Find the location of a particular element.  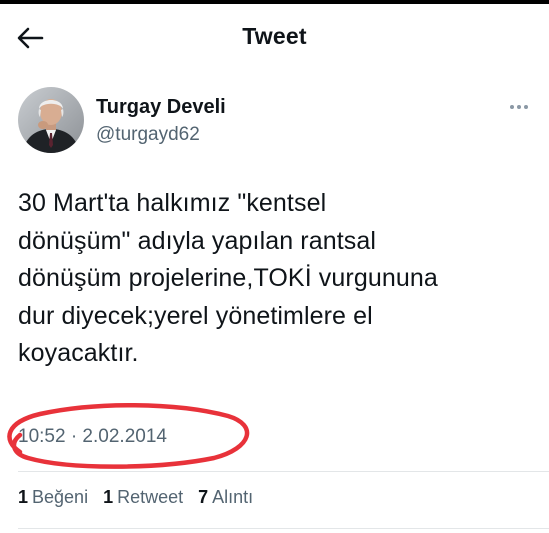

more-horizontal-icon is located at coordinates (519, 107).